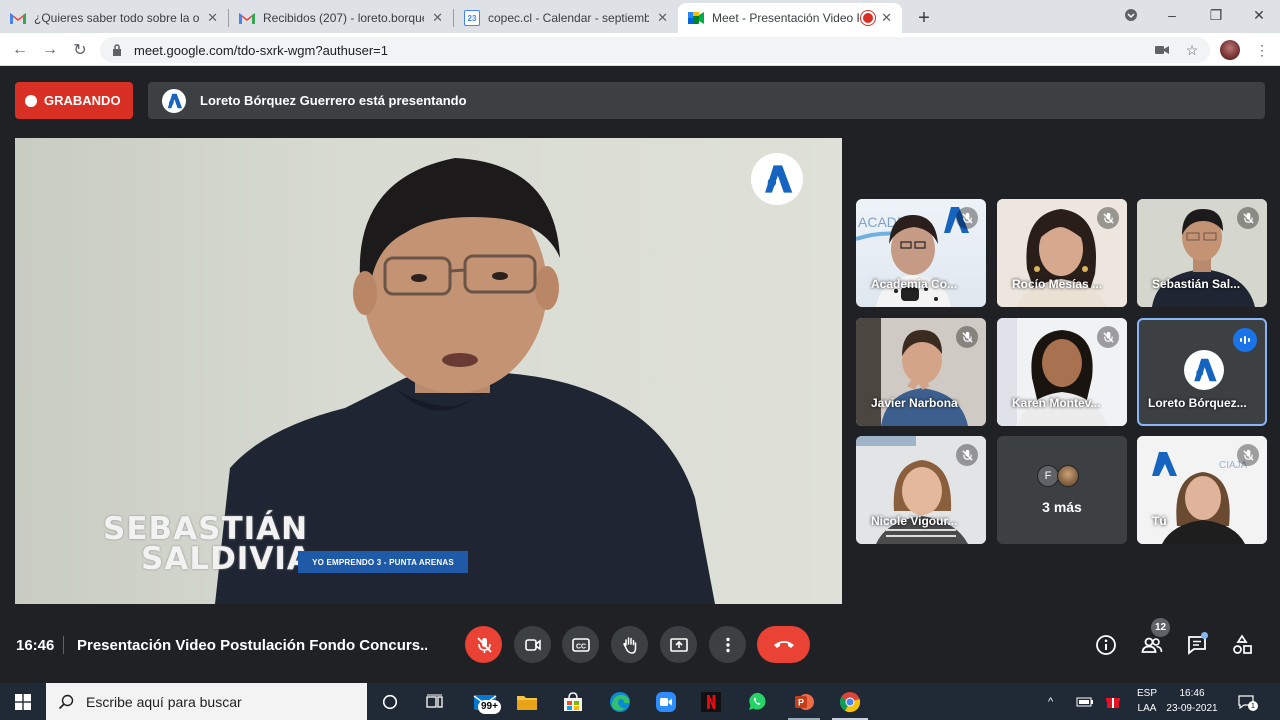  I want to click on lower-third-line1: SEBASTIÁN, so click(206, 529).